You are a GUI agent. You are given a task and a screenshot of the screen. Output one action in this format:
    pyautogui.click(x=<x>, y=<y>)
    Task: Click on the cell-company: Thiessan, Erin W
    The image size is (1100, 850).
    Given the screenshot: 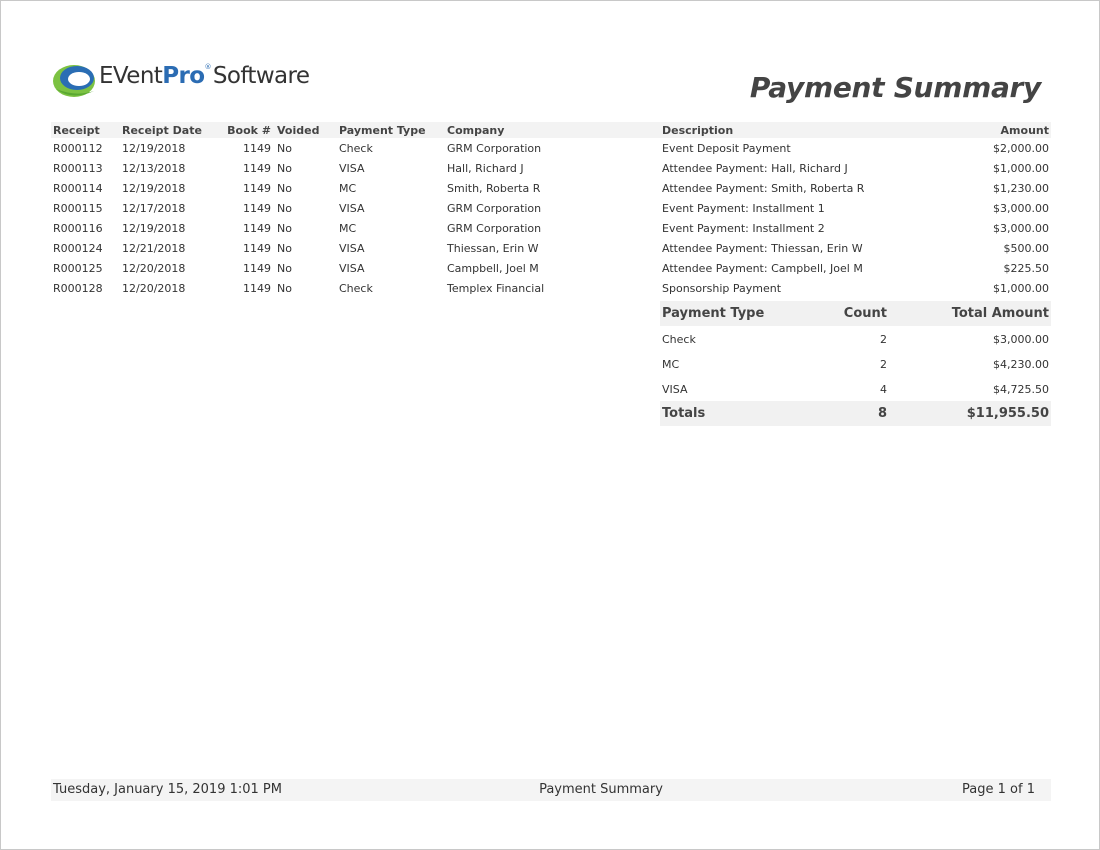 What is the action you would take?
    pyautogui.click(x=493, y=248)
    